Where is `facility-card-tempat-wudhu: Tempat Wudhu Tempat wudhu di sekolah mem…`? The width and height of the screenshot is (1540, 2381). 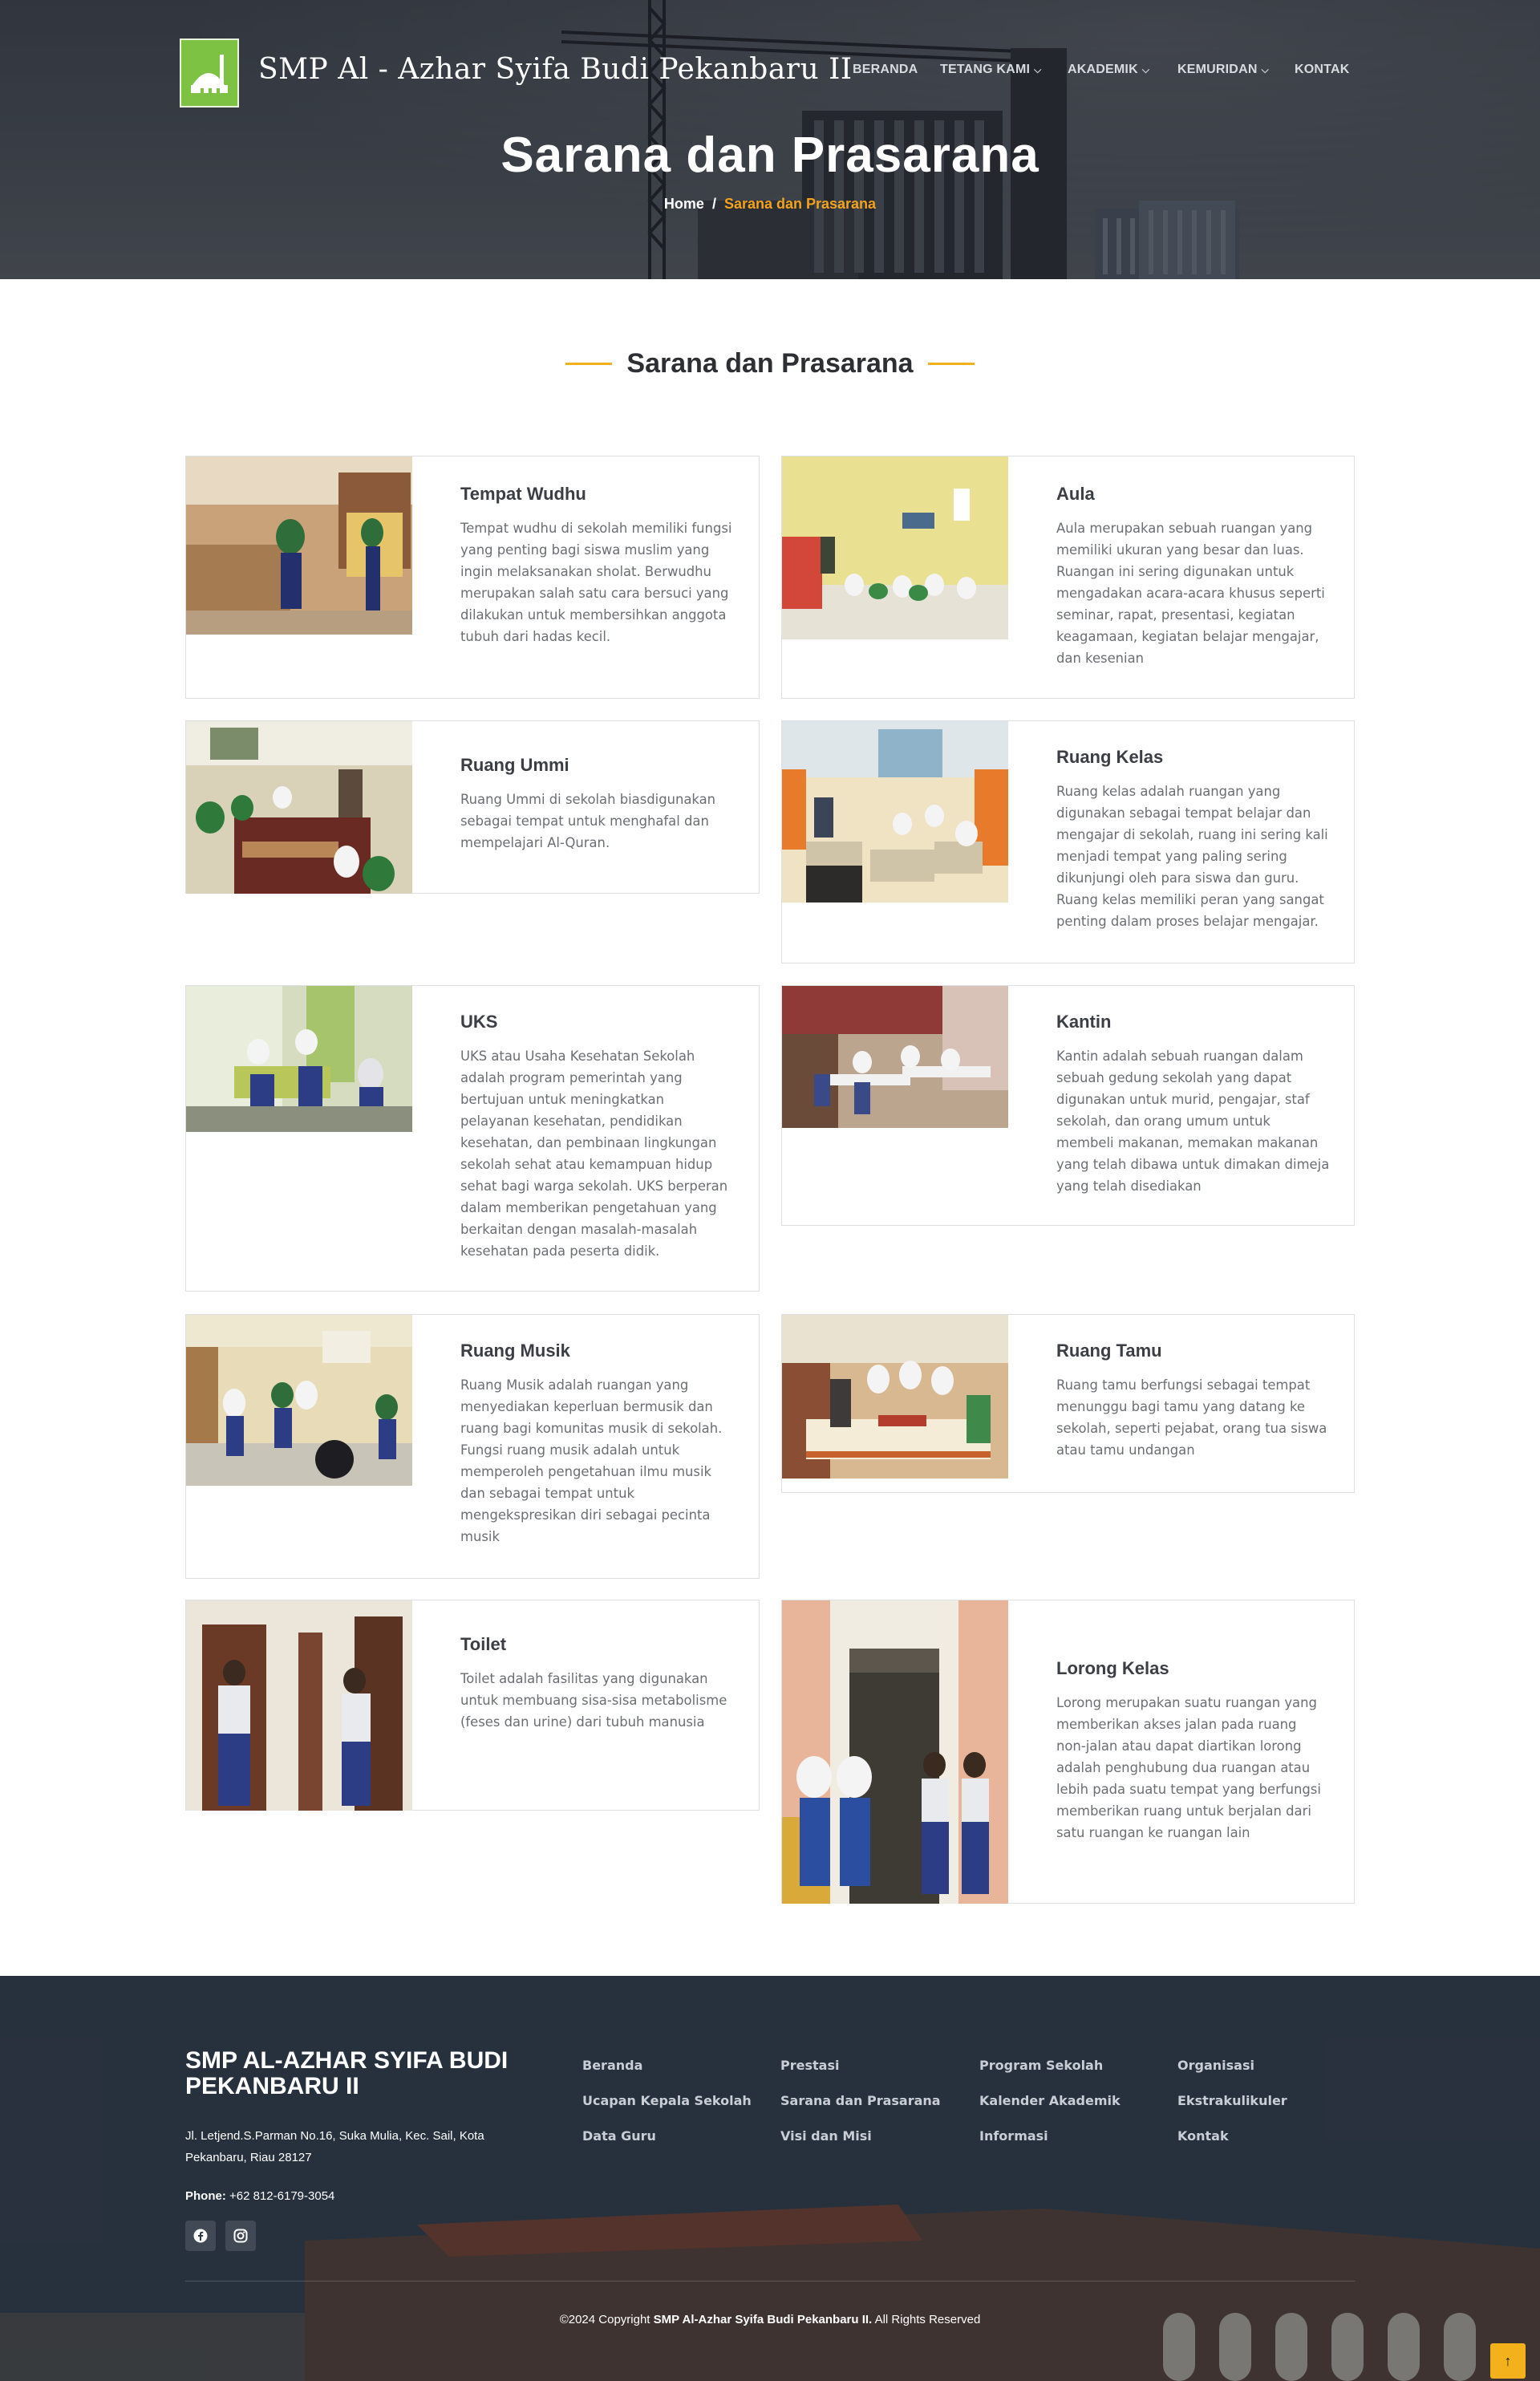 facility-card-tempat-wudhu: Tempat Wudhu Tempat wudhu di sekolah mem… is located at coordinates (473, 577).